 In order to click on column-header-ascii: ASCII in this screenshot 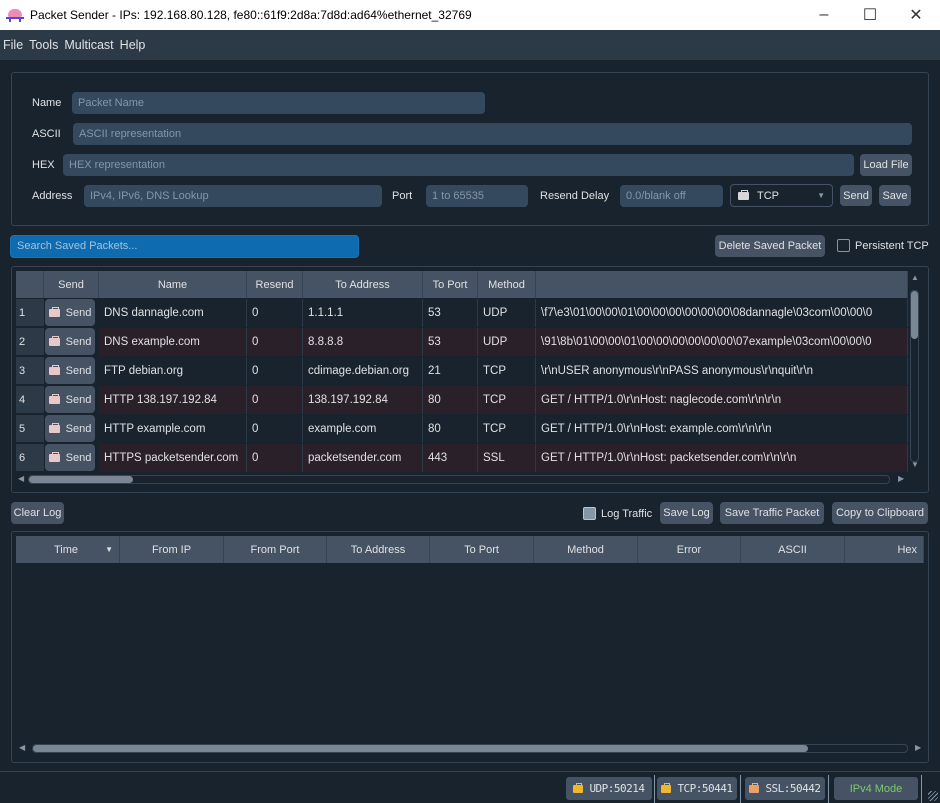, I will do `click(793, 549)`.